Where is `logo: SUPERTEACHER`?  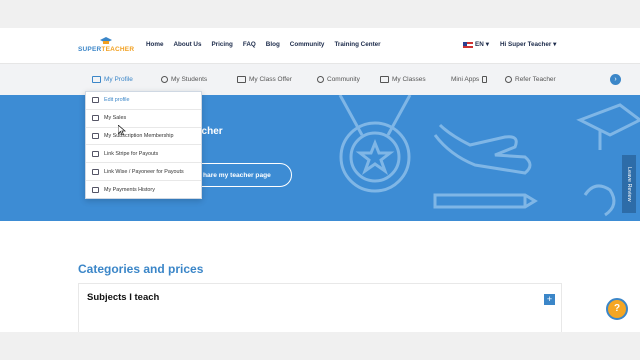 logo: SUPERTEACHER is located at coordinates (107, 46).